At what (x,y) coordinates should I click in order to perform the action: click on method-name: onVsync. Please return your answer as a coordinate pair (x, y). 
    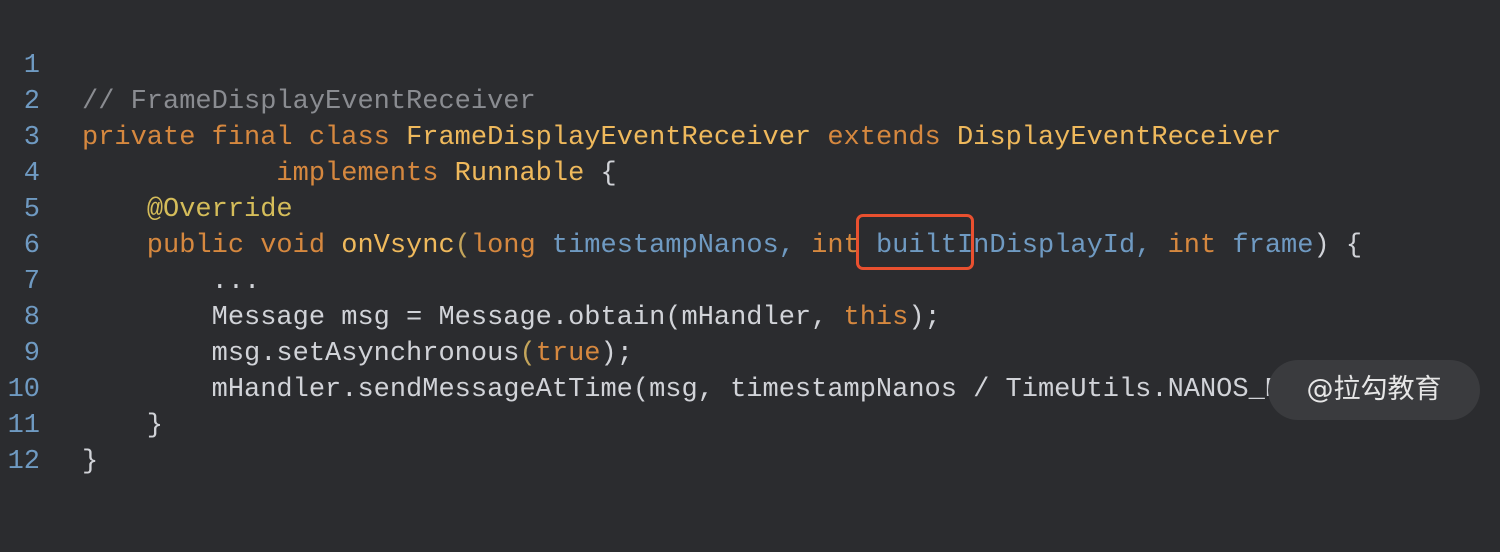
    Looking at the image, I should click on (398, 246).